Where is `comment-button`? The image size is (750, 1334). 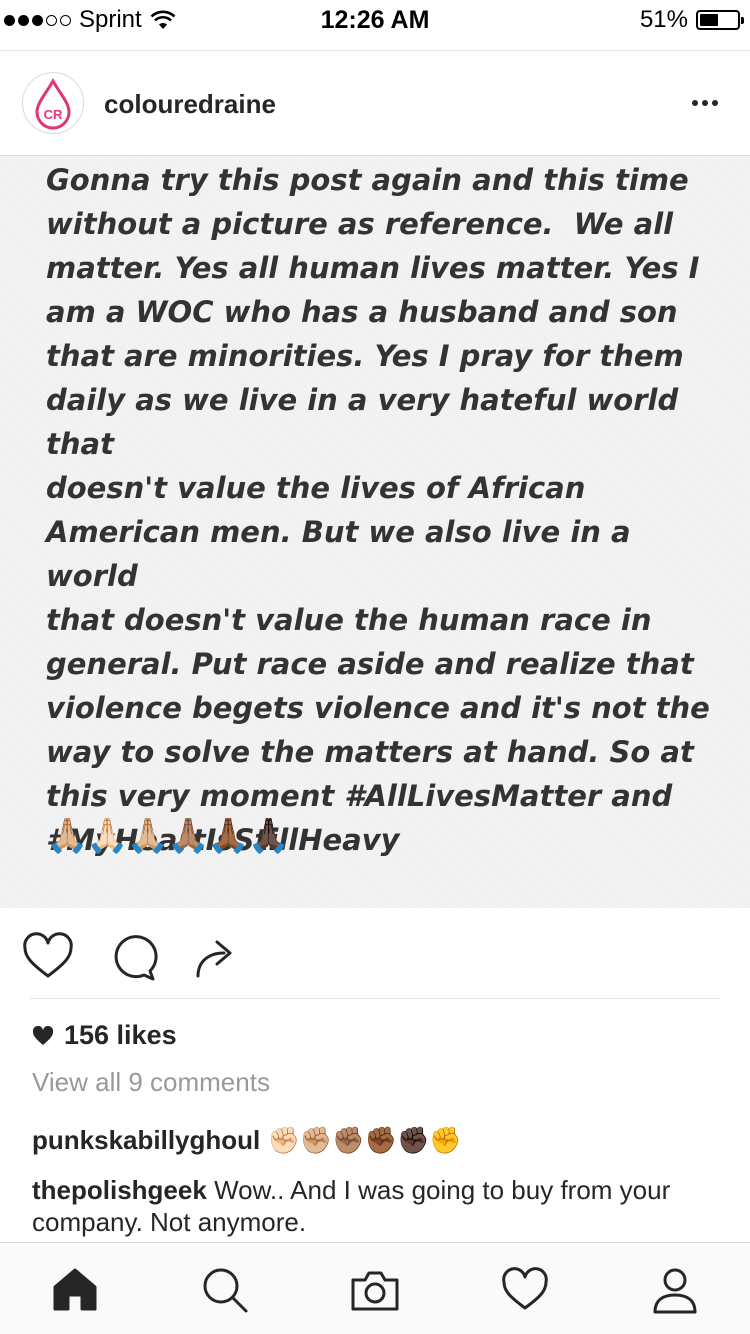
comment-button is located at coordinates (132, 958).